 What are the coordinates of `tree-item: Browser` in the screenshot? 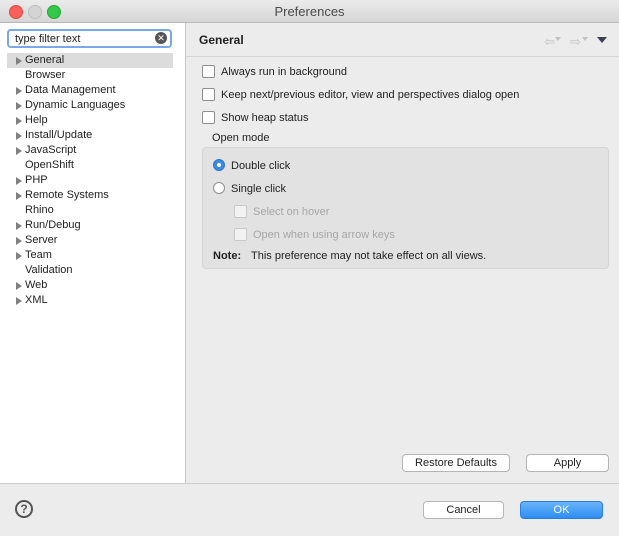 It's located at (90, 75).